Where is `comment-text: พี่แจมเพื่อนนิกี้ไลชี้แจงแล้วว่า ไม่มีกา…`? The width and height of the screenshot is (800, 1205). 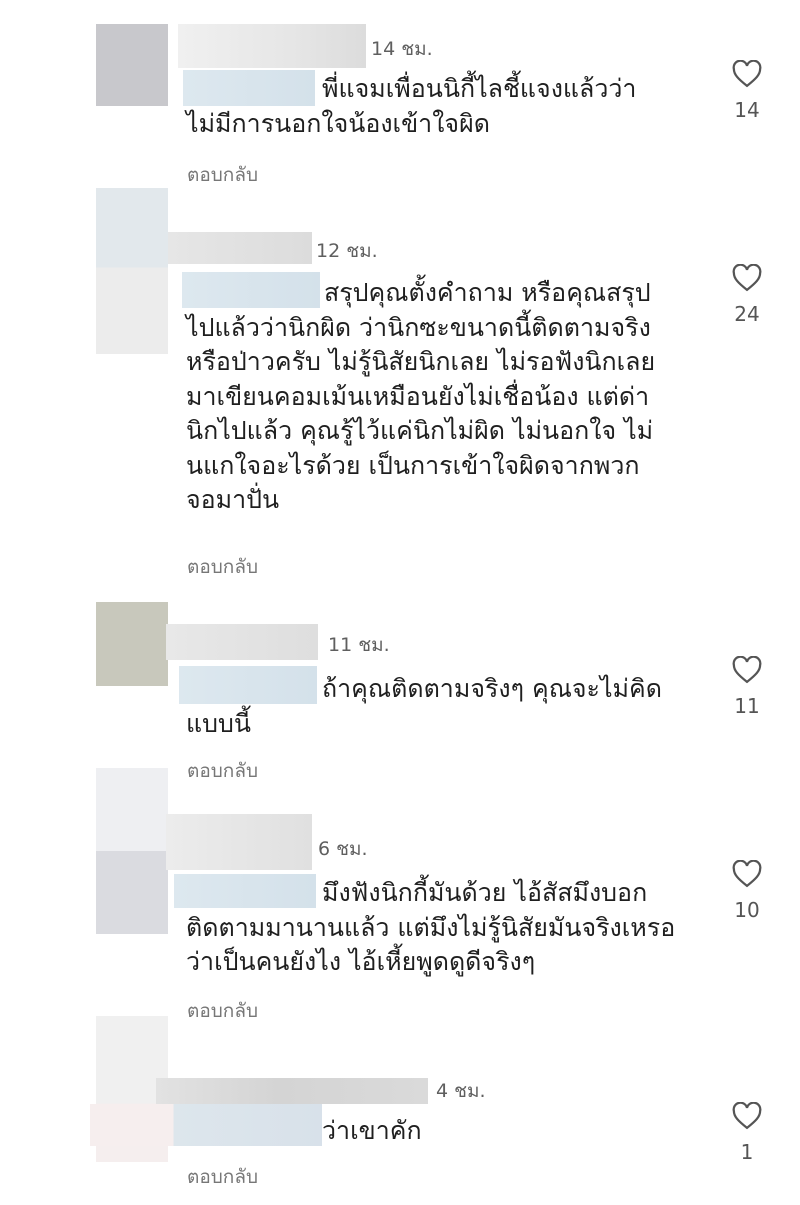 comment-text: พี่แจมเพื่อนนิกี้ไลชี้แจงแล้วว่า ไม่มีกา… is located at coordinates (411, 106).